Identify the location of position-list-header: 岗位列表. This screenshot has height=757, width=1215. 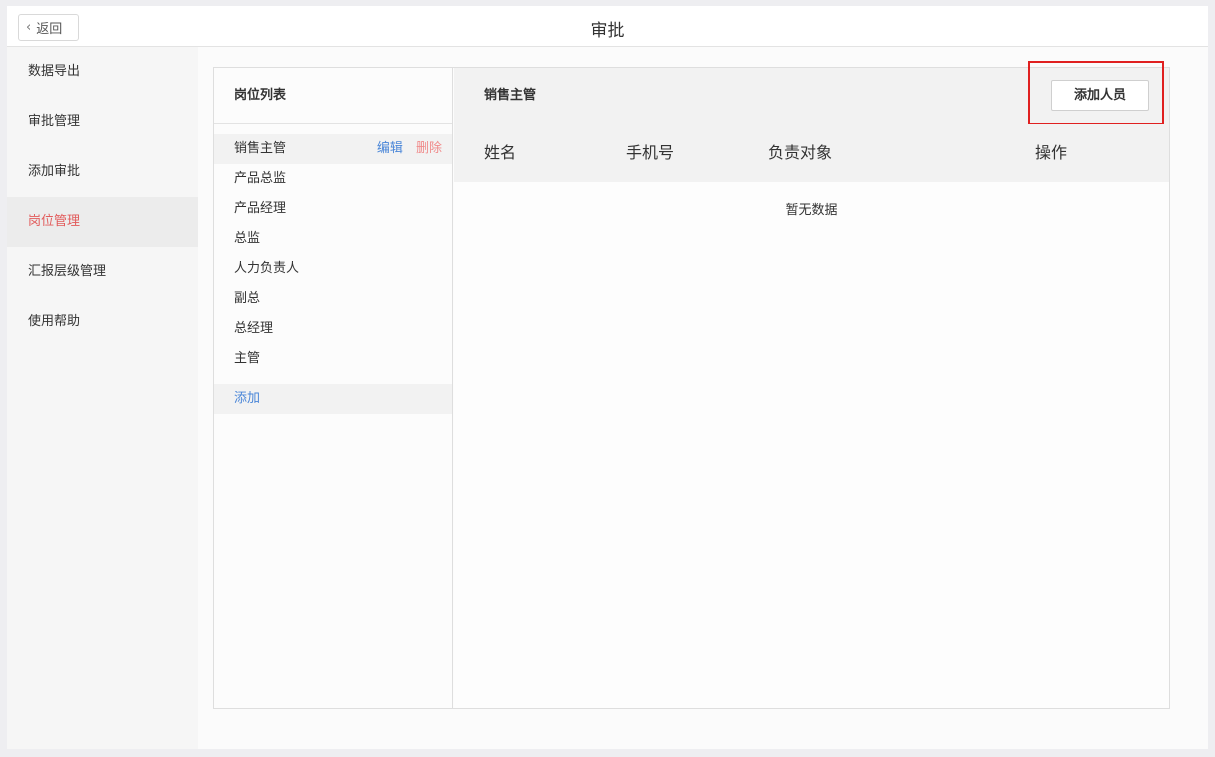
(333, 96).